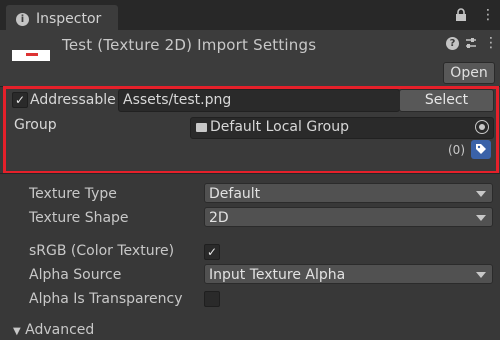 The image size is (500, 340). I want to click on header-more-icon: ⋮, so click(491, 43).